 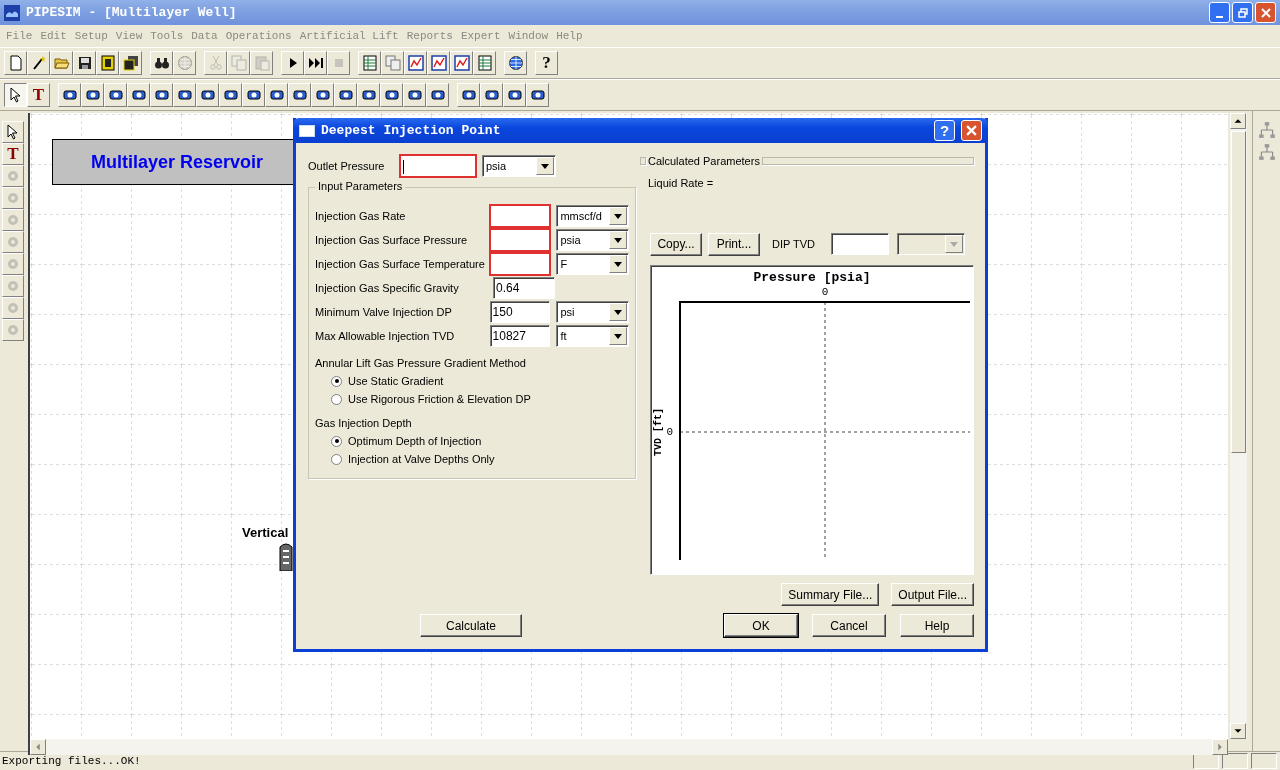 I want to click on radio-option: Injection at Valve Depths Only, so click(x=472, y=459).